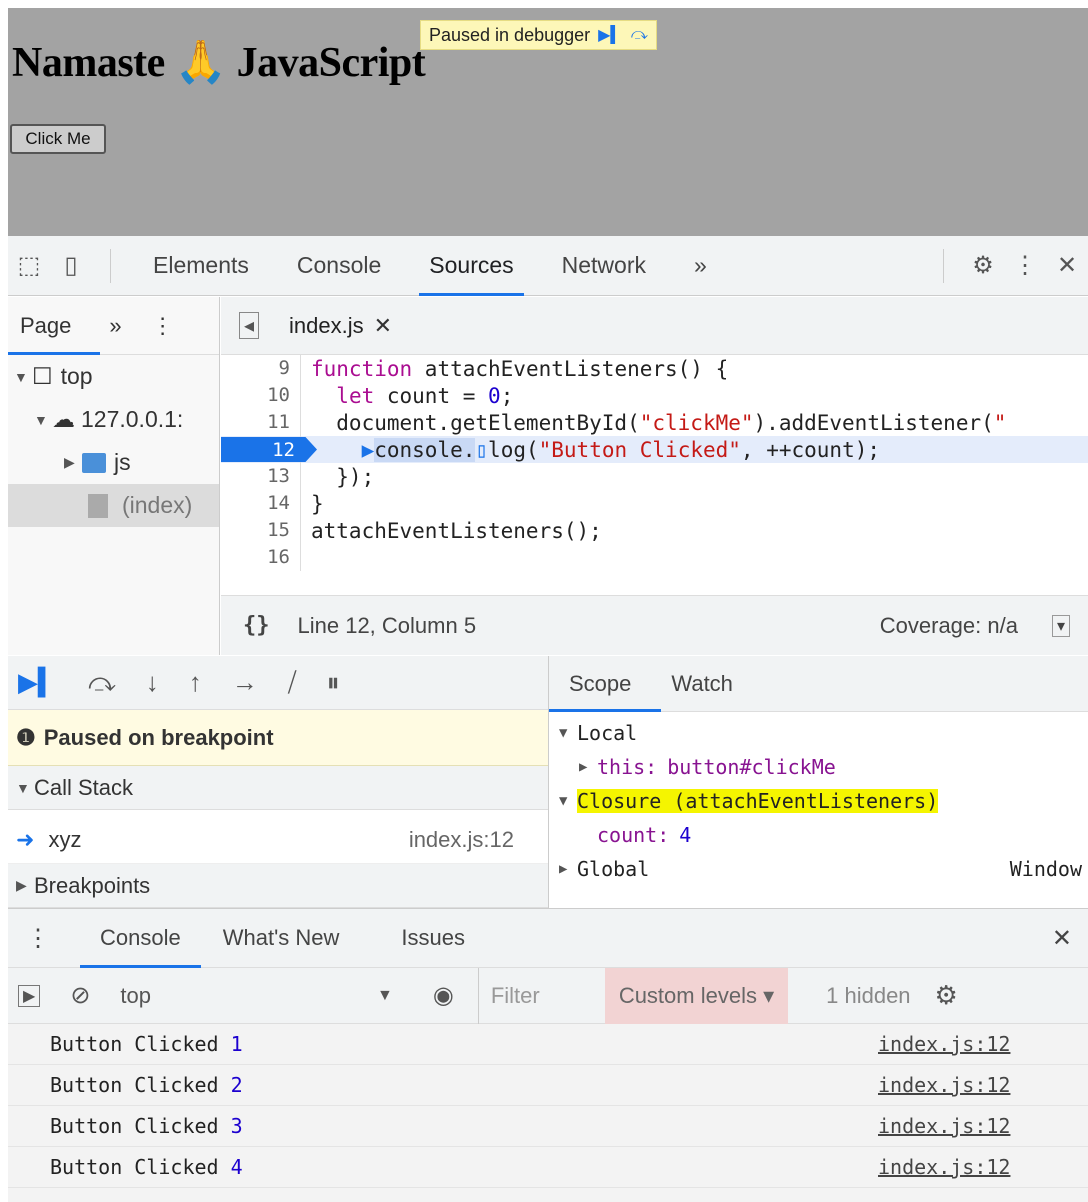  Describe the element at coordinates (818, 801) in the screenshot. I see `scope-closure: ▼ Closure (attachEventListeners)` at that location.